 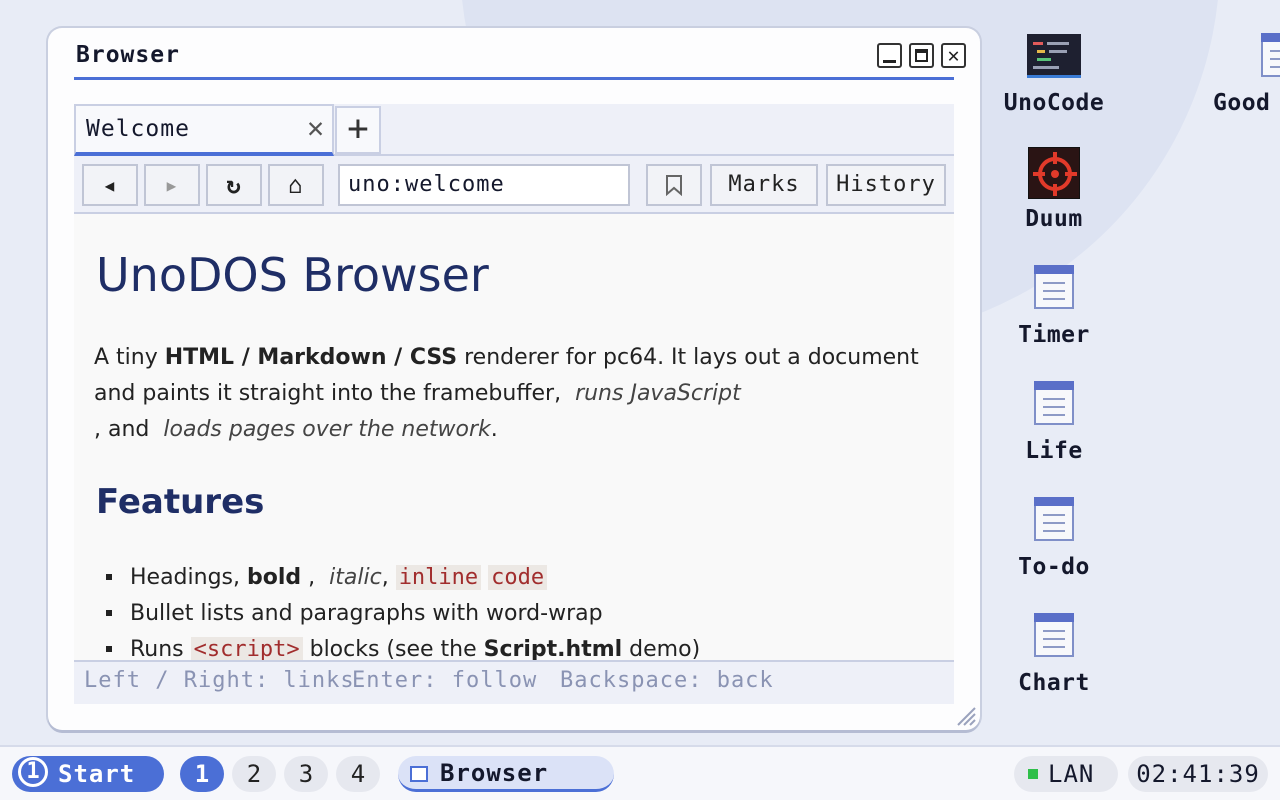 I want to click on reload-icon: ↻, so click(x=234, y=185).